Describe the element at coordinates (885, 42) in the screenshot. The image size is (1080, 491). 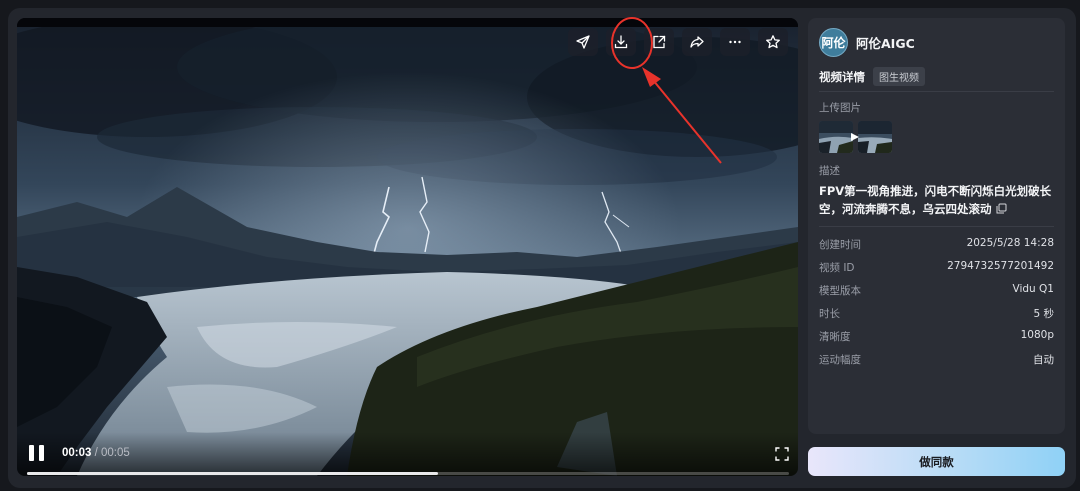
I see `author-name: 阿伦AIGC` at that location.